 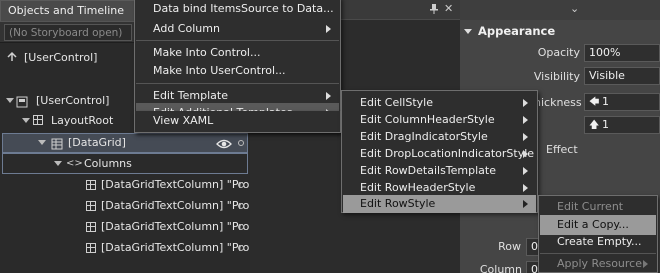 I want to click on arrow-up-icon: 🡅, so click(x=594, y=125).